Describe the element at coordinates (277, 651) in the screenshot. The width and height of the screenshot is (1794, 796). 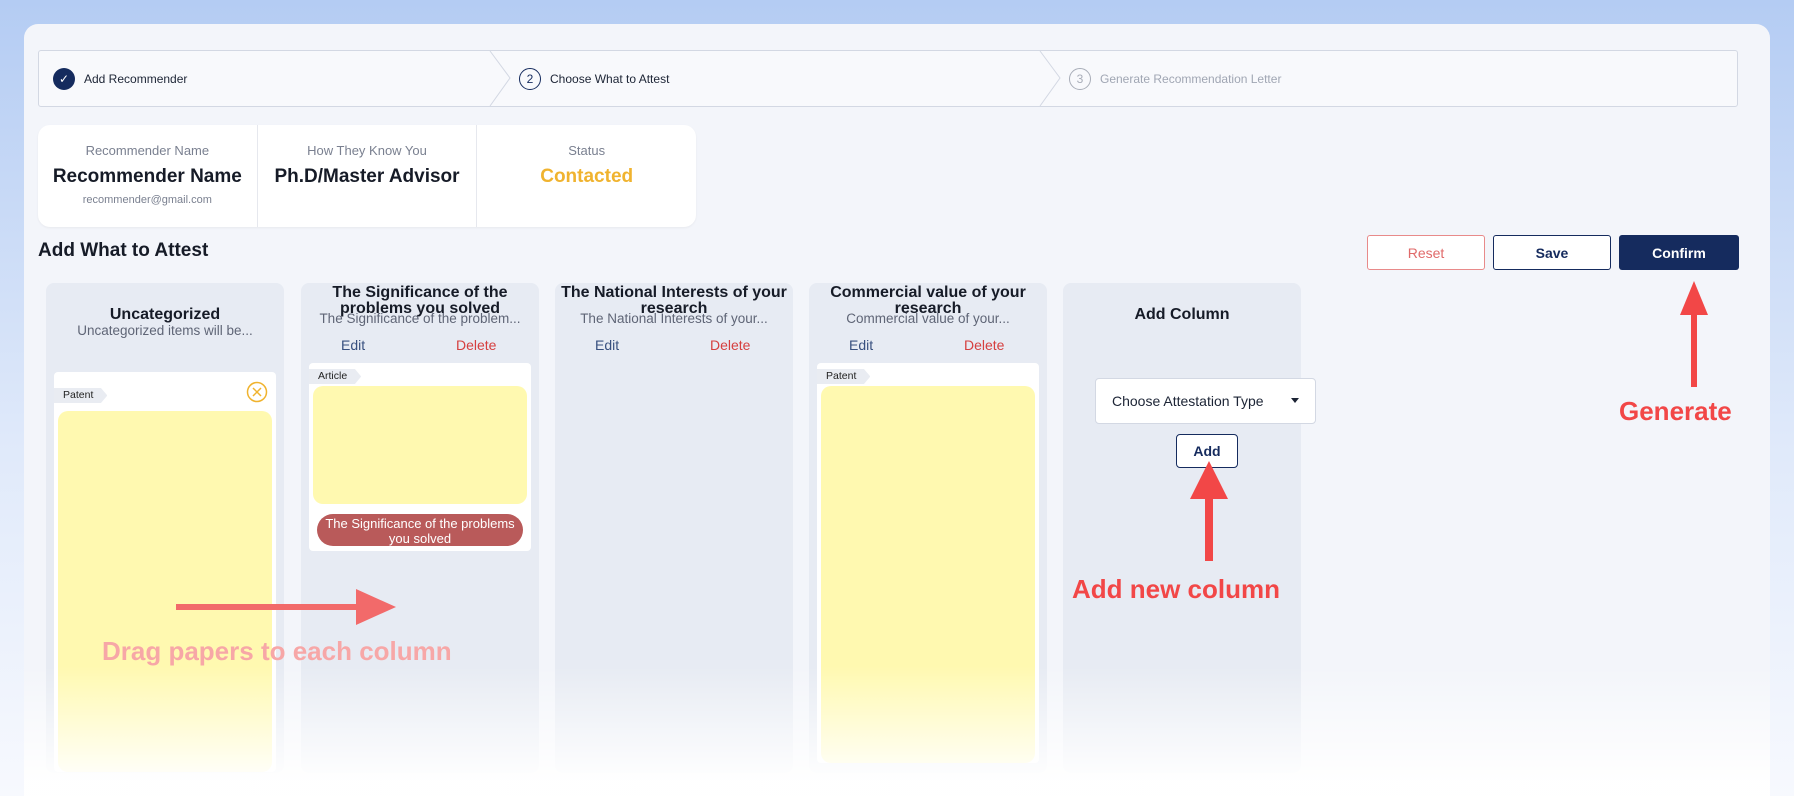
I see `drag-annotation: Drag papers to each column` at that location.